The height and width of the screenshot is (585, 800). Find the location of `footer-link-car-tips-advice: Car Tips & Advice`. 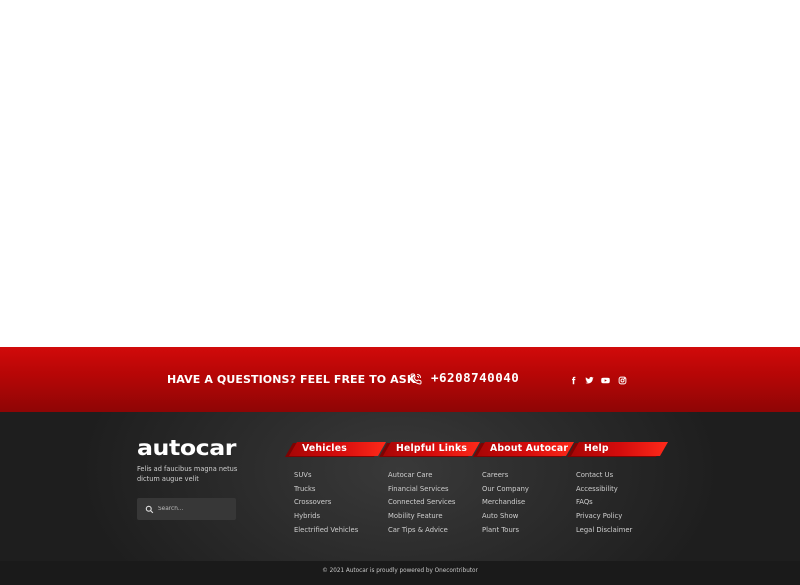

footer-link-car-tips-advice: Car Tips & Advice is located at coordinates (434, 531).